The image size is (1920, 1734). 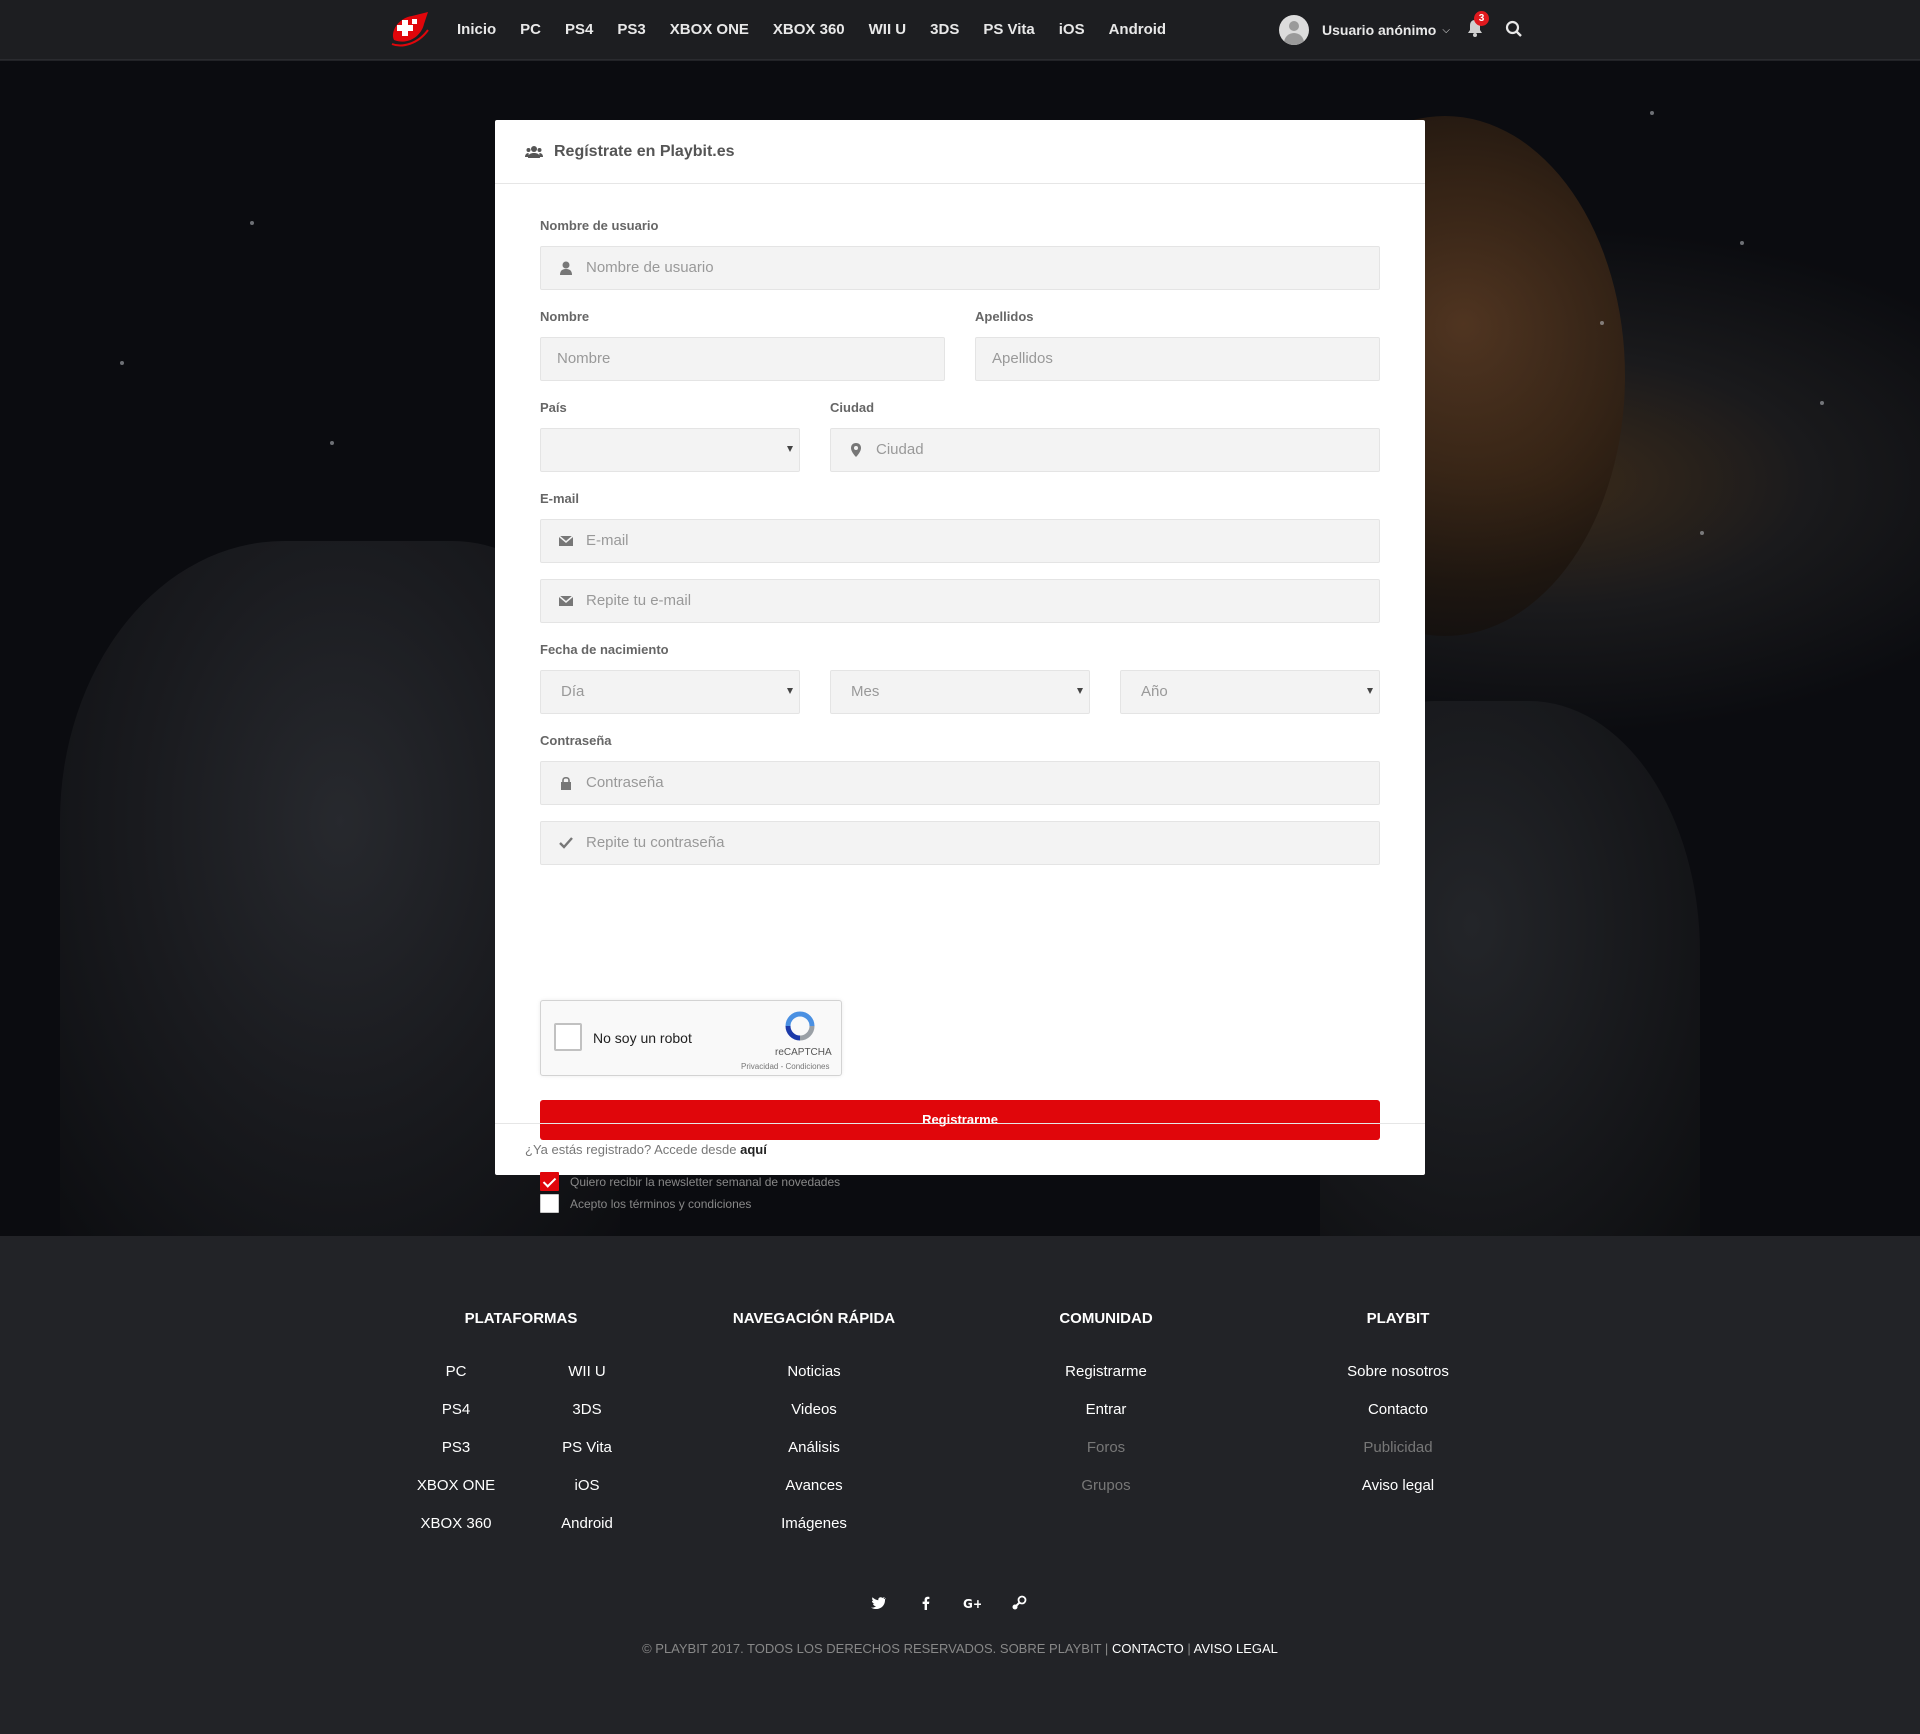 I want to click on email-repeat-input: Repite tu e-mail, so click(x=960, y=601).